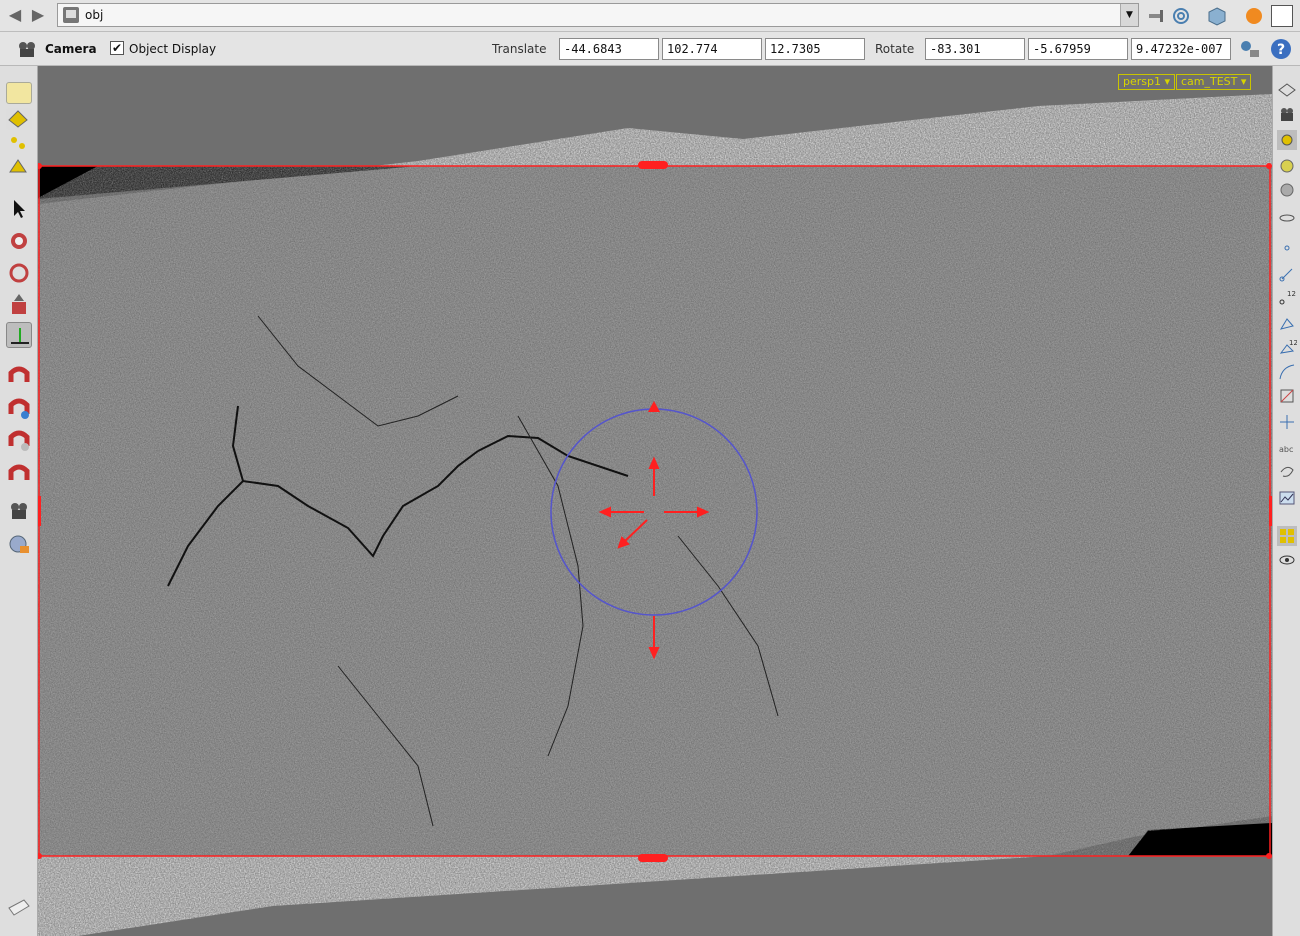 The image size is (1300, 936). What do you see at coordinates (1142, 81) in the screenshot?
I see `view-menu-label: persp1` at bounding box center [1142, 81].